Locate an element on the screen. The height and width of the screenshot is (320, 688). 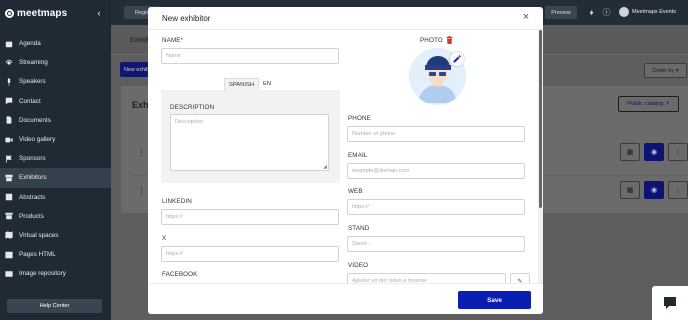
store-icon: ▦ is located at coordinates (630, 190).